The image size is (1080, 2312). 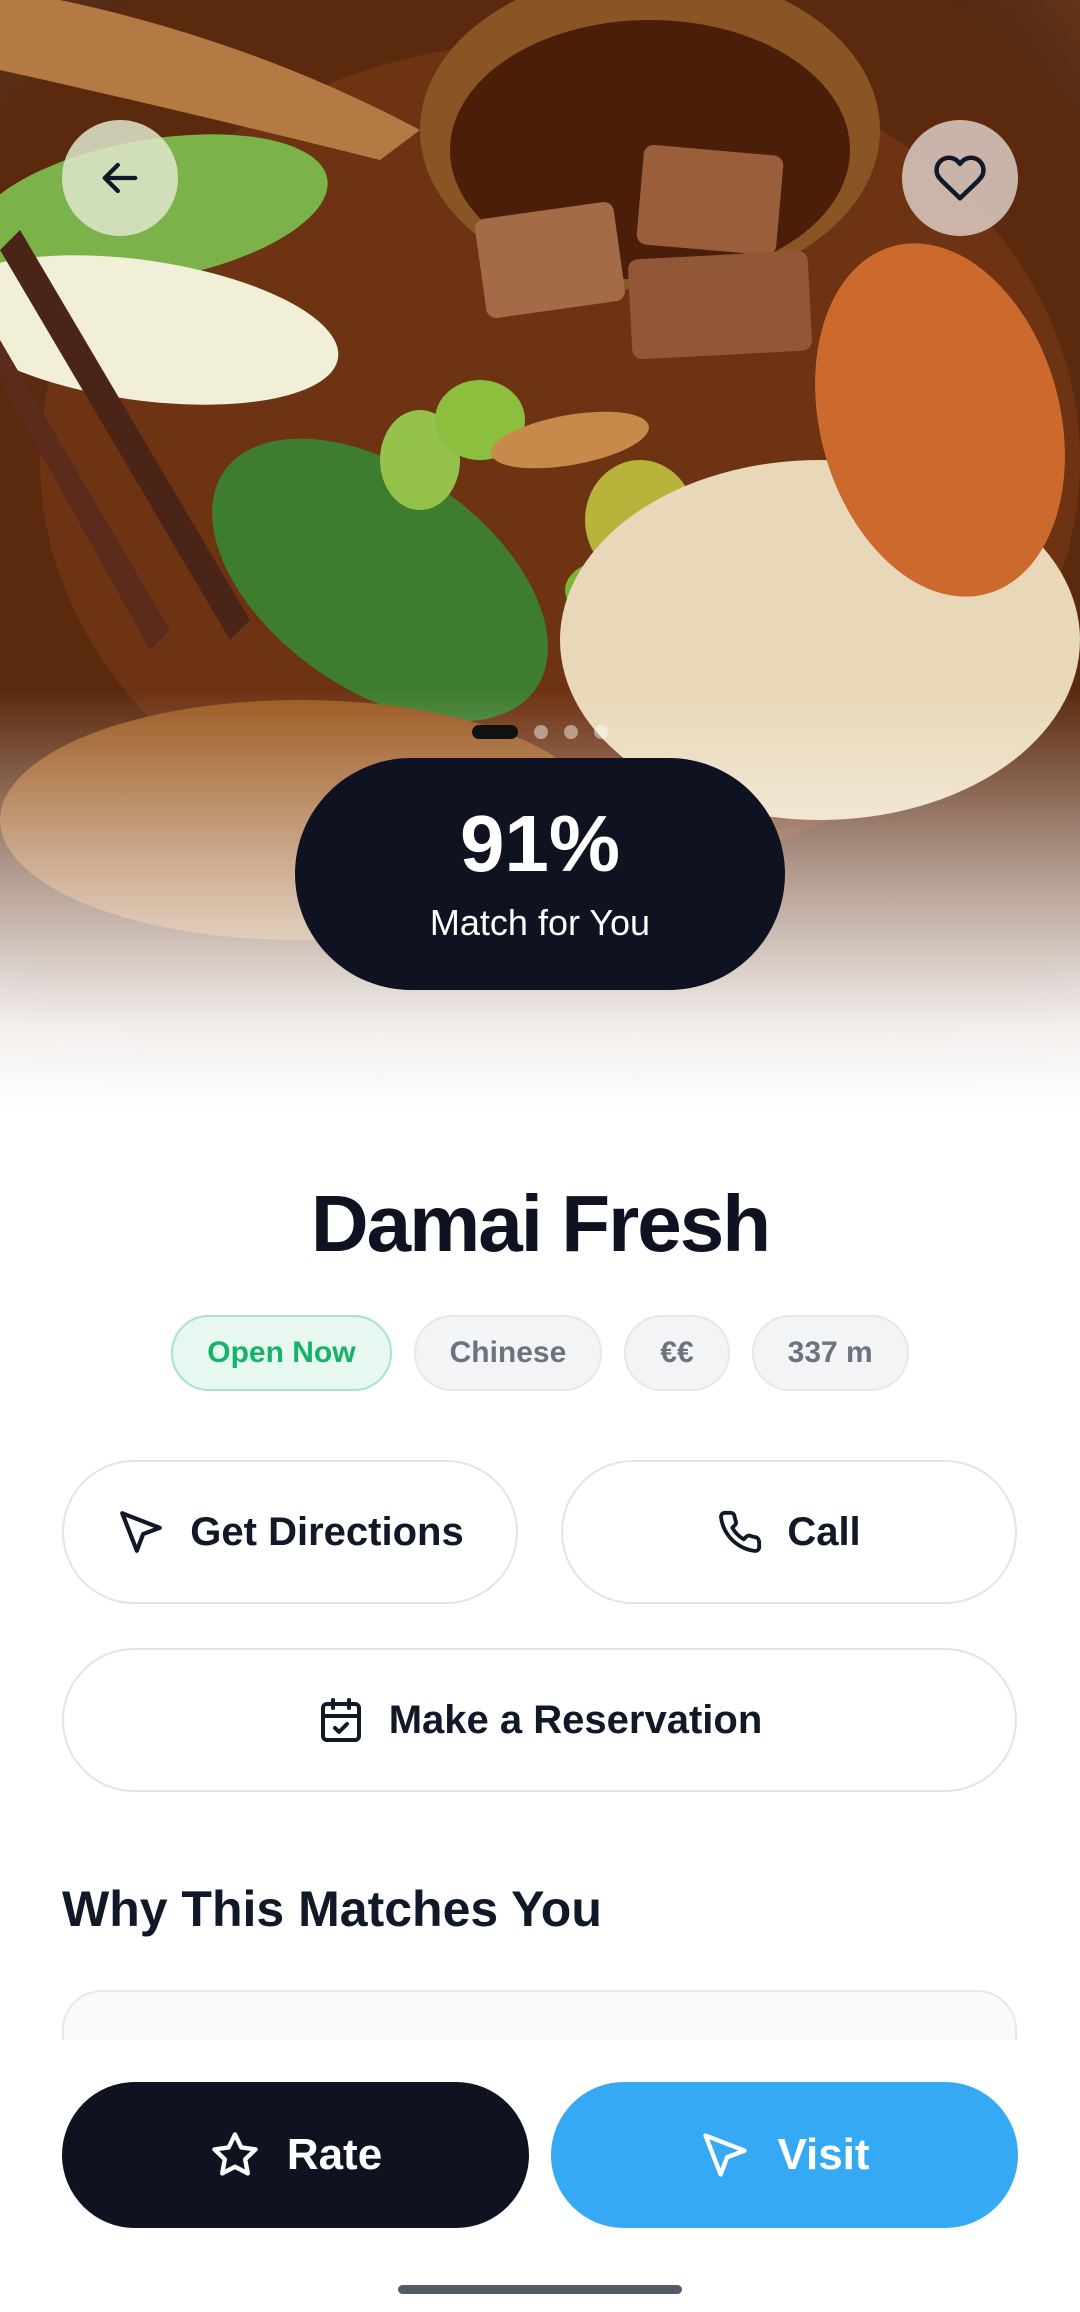 I want to click on get-directions-label: Get Directions, so click(x=327, y=1531).